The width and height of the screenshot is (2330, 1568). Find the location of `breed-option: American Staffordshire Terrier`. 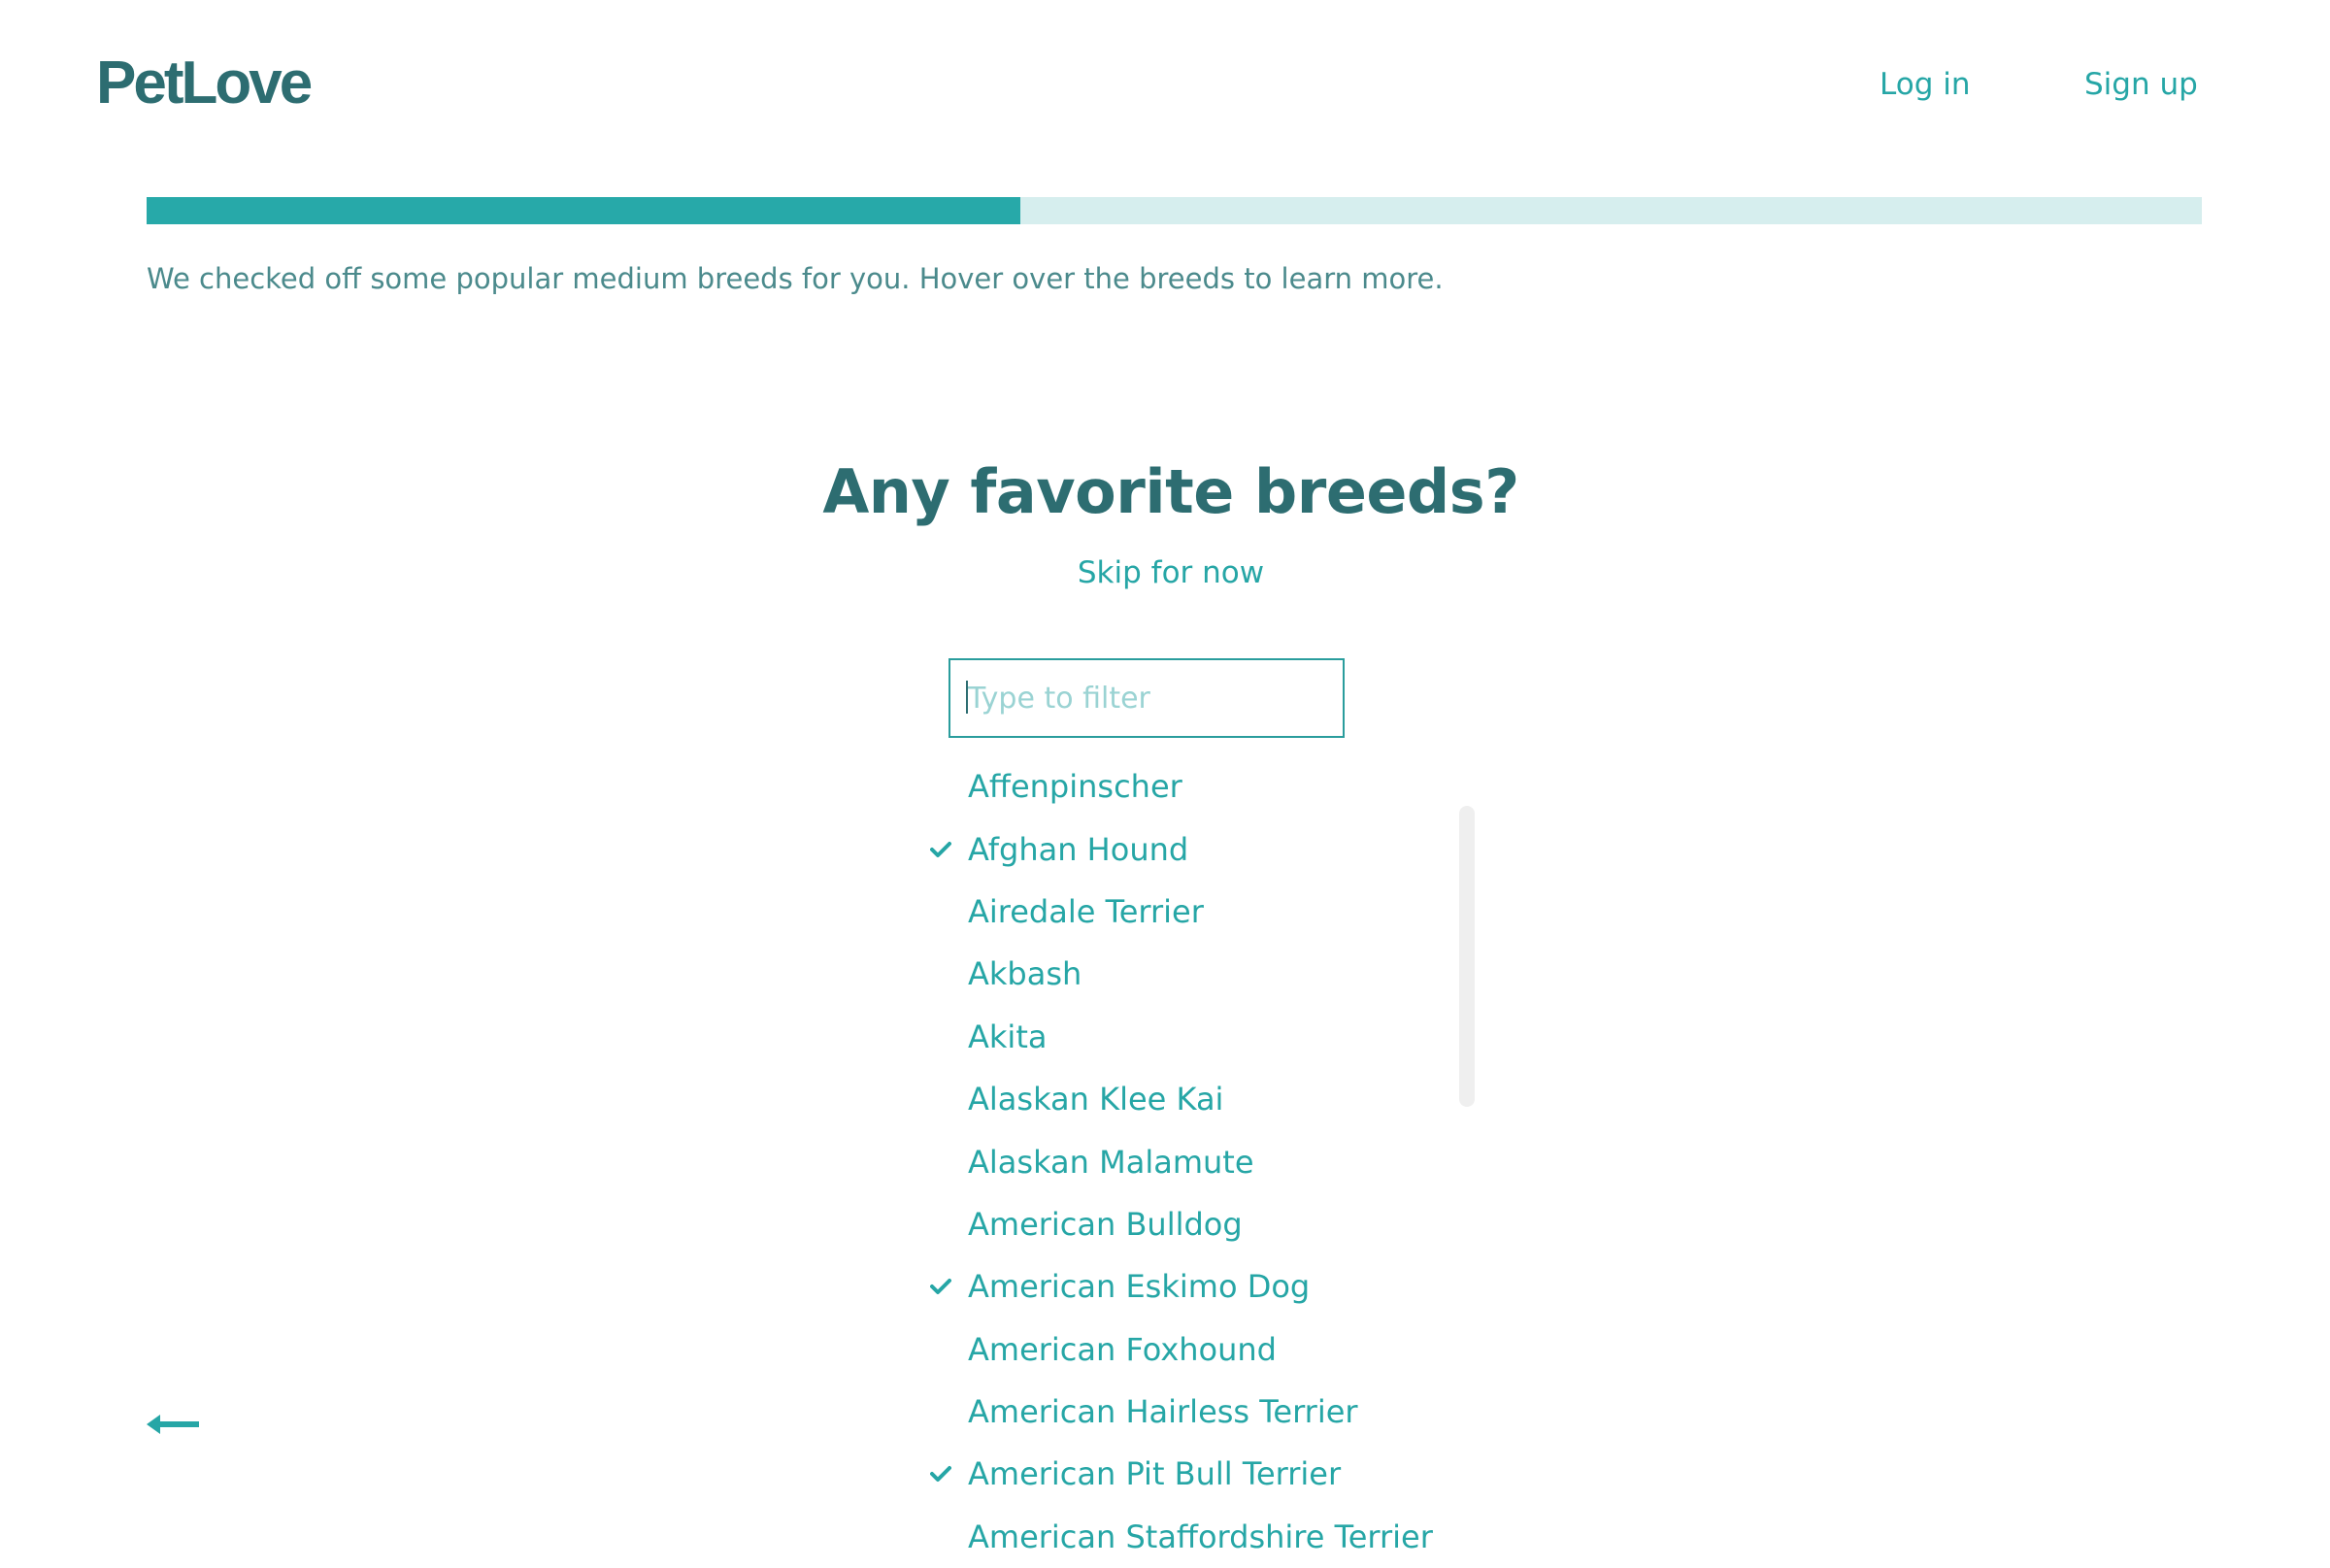

breed-option: American Staffordshire Terrier is located at coordinates (1184, 1537).